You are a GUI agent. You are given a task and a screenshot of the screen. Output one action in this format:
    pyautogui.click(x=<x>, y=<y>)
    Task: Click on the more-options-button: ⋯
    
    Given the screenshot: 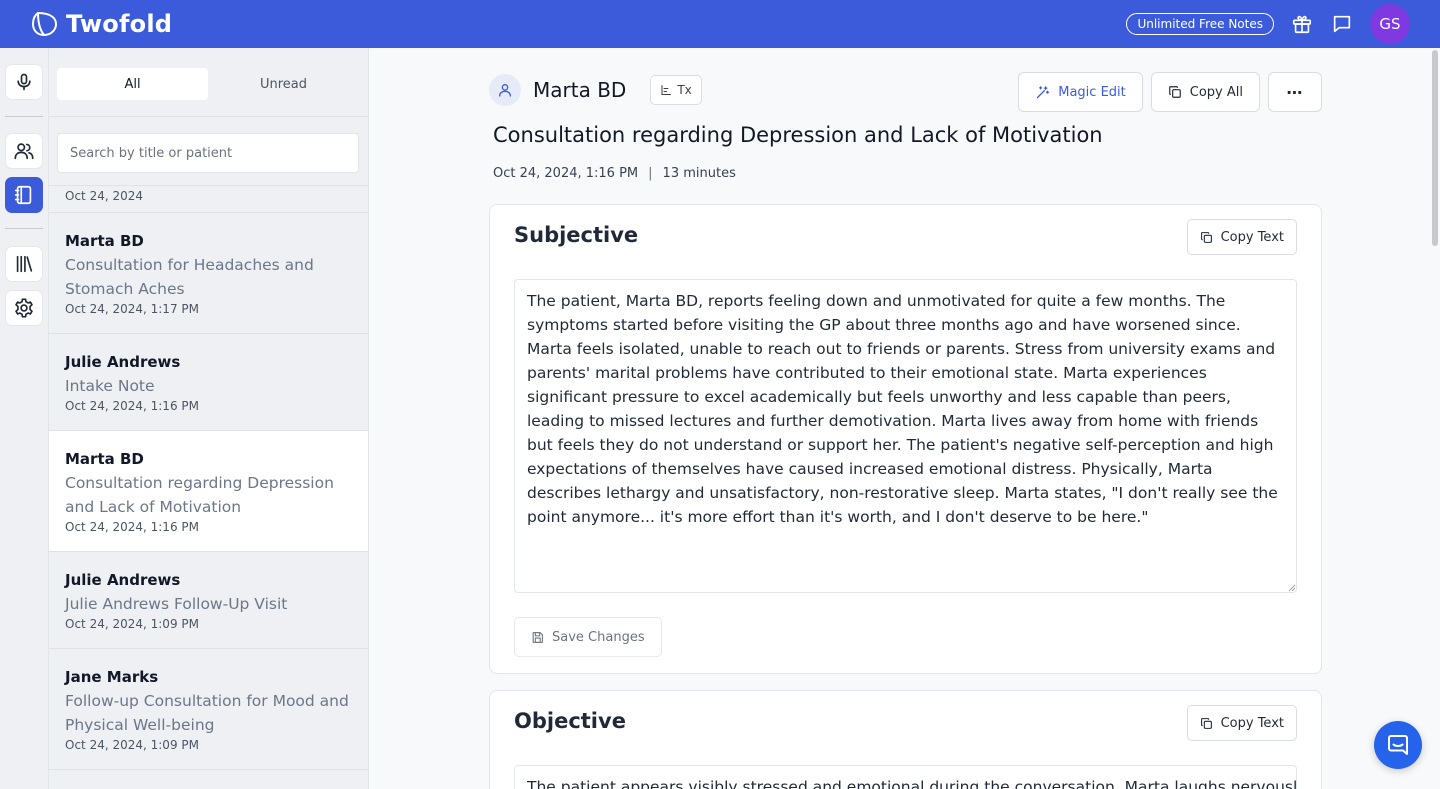 What is the action you would take?
    pyautogui.click(x=1295, y=92)
    